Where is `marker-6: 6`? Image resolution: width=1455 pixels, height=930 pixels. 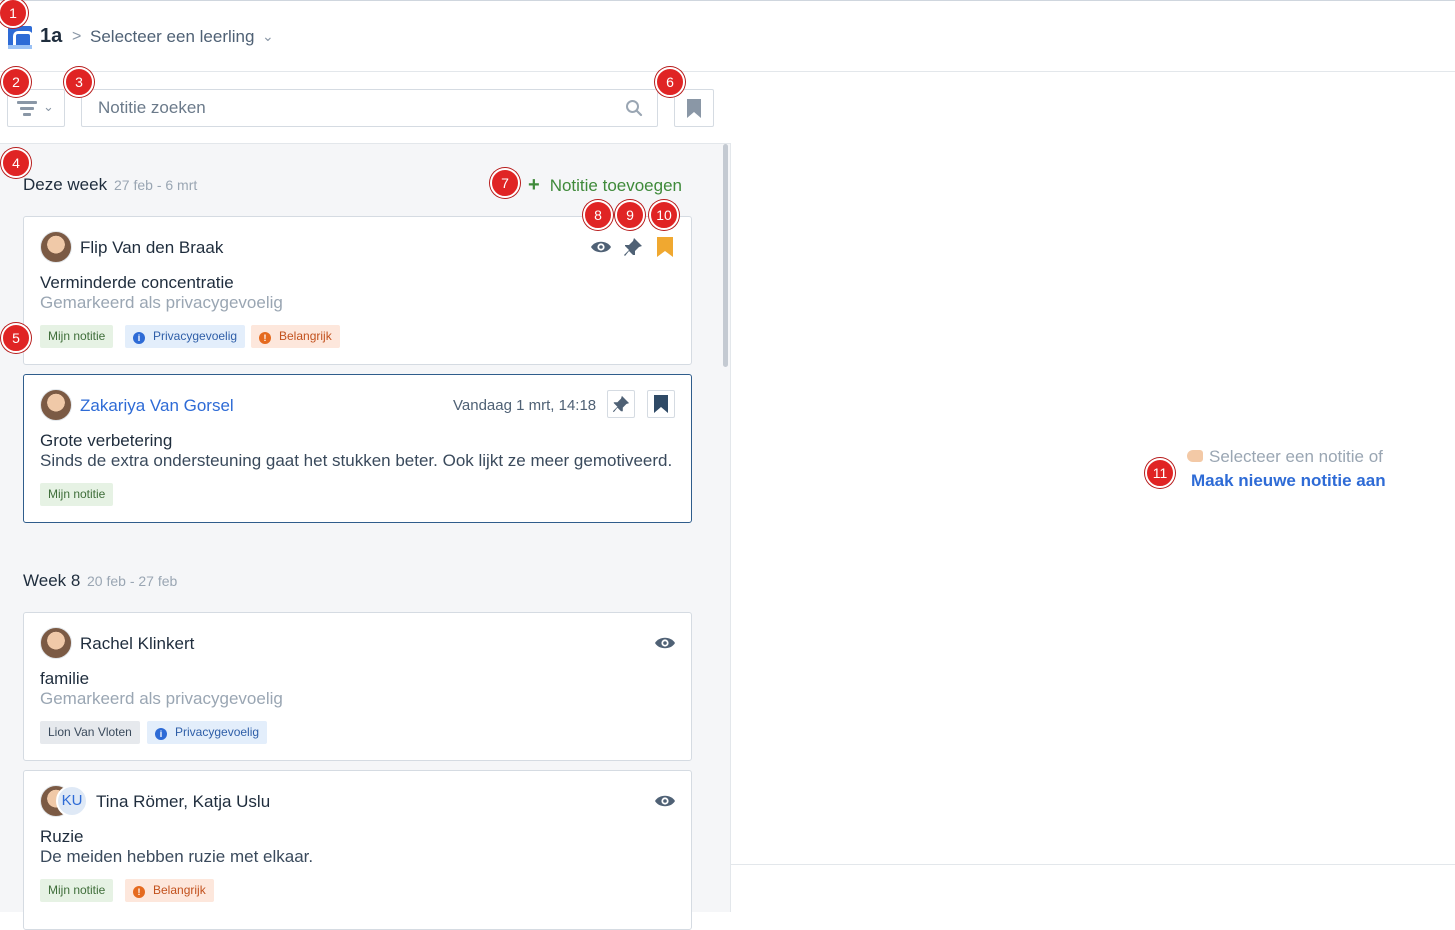 marker-6: 6 is located at coordinates (670, 82).